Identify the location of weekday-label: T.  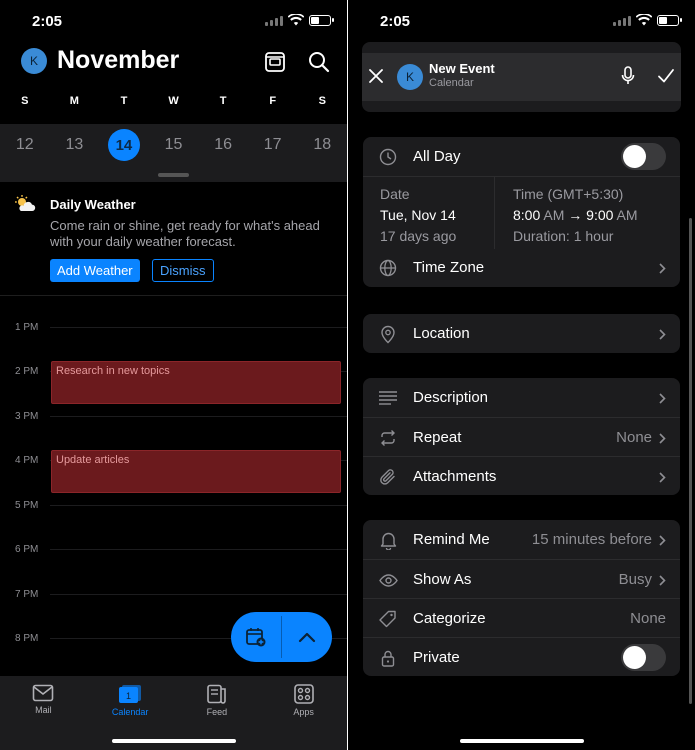
(223, 101).